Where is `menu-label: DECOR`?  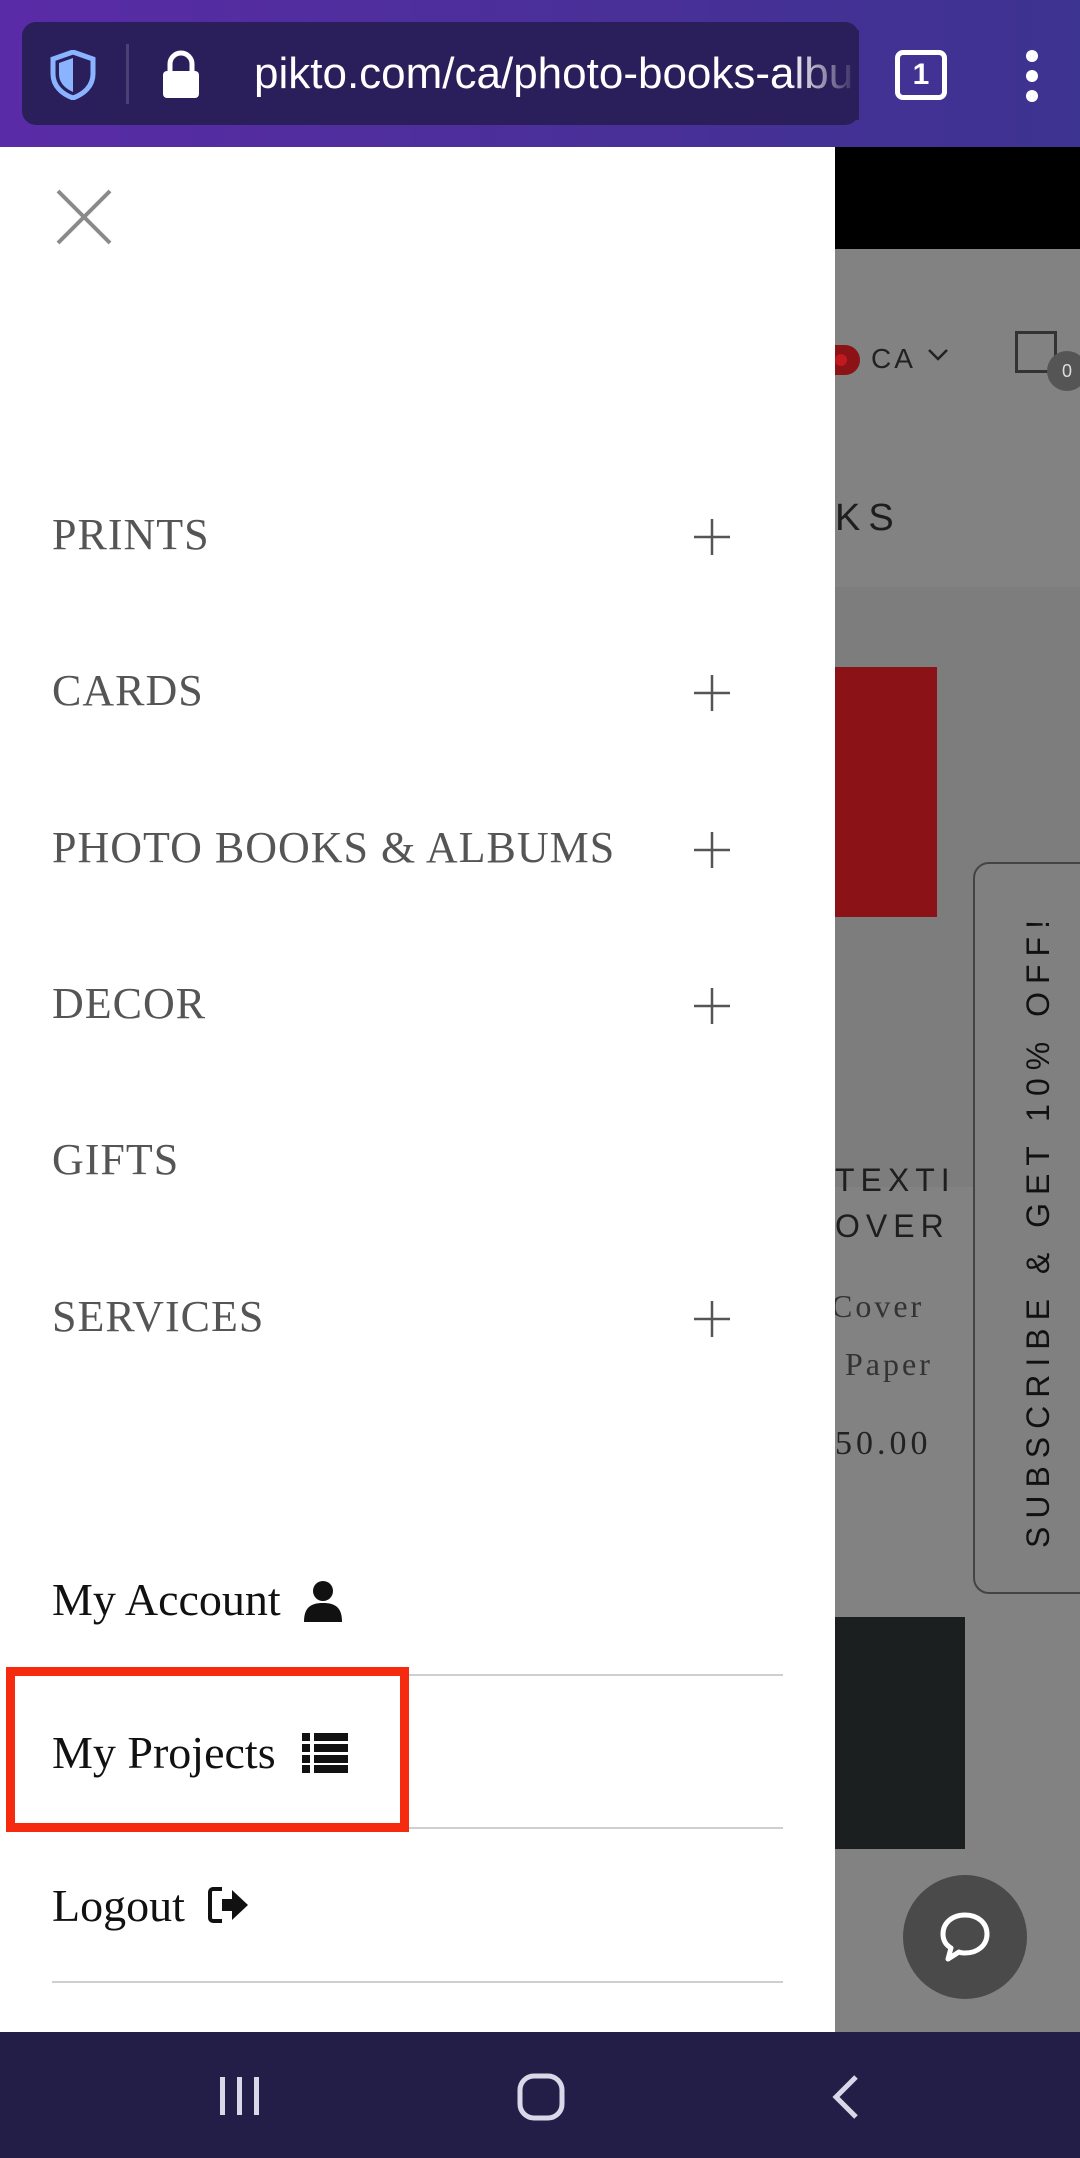 menu-label: DECOR is located at coordinates (129, 1003).